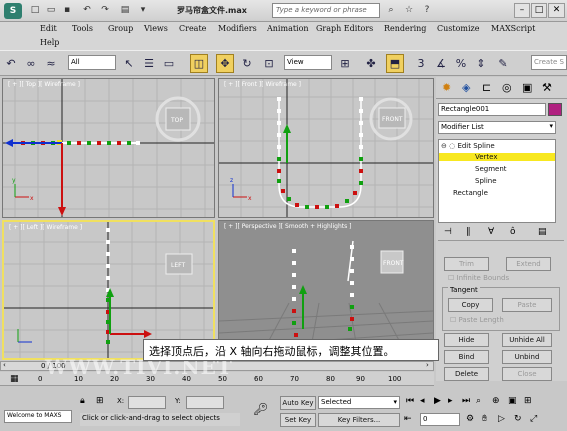  What do you see at coordinates (542, 232) in the screenshot?
I see `configure-sets-icon: ▤` at bounding box center [542, 232].